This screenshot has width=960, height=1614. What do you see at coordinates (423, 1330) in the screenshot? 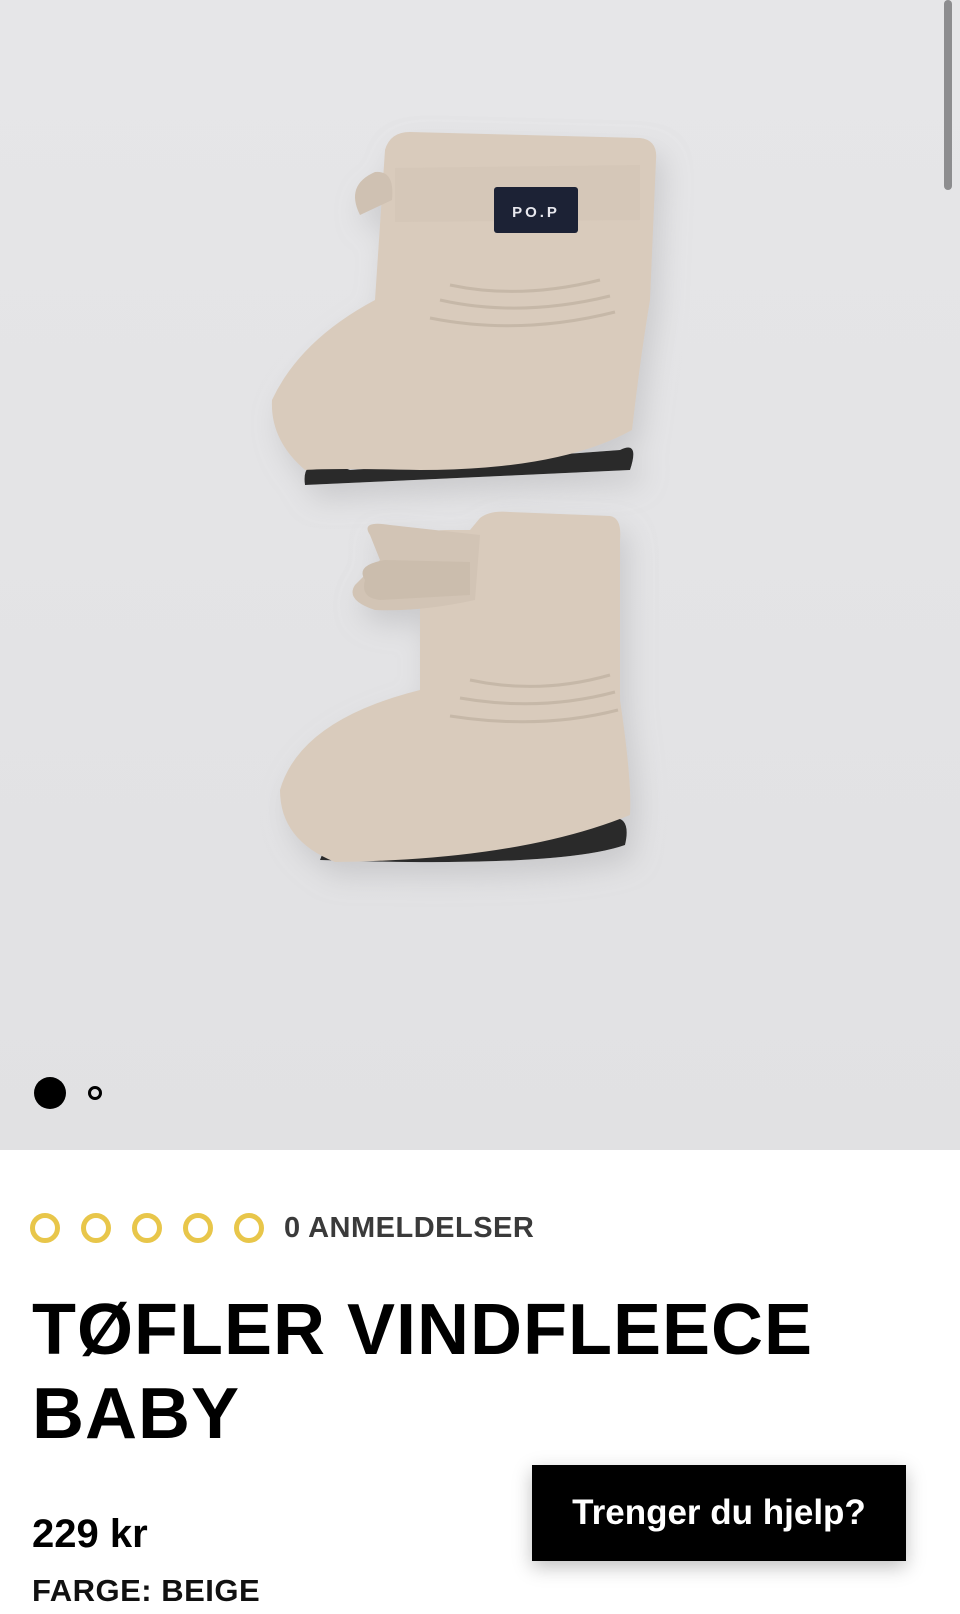
I see `product-title-line1: TØFLER VINDFLEECE` at bounding box center [423, 1330].